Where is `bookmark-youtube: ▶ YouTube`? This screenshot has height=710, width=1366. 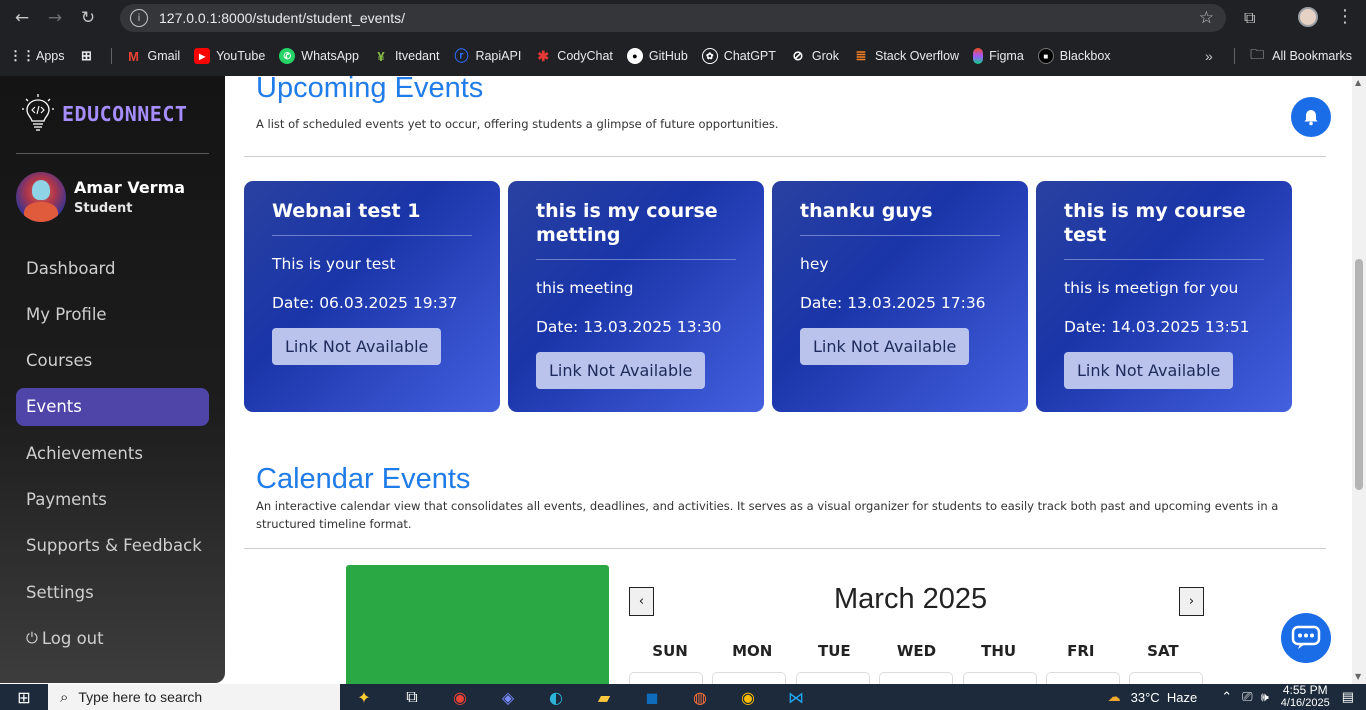 bookmark-youtube: ▶ YouTube is located at coordinates (229, 56).